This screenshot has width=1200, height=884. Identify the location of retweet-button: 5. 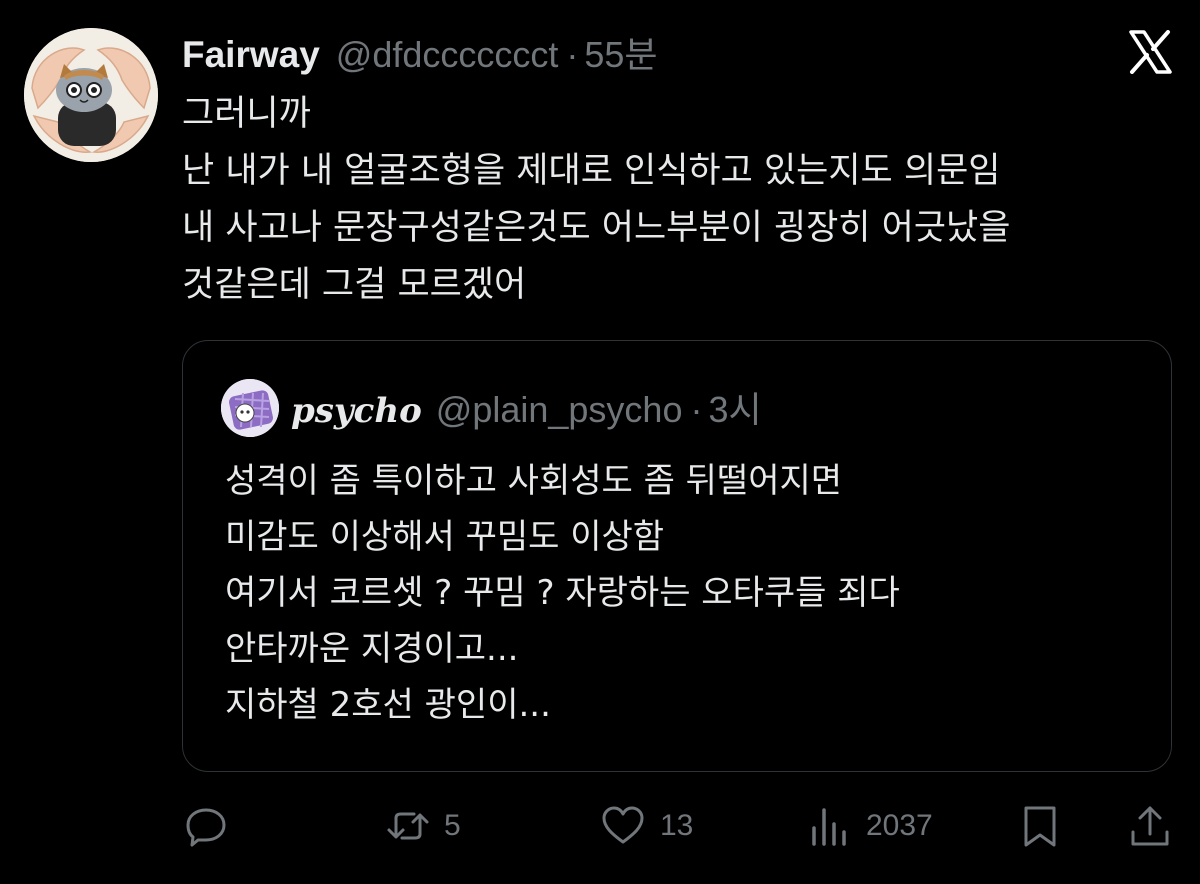
(423, 826).